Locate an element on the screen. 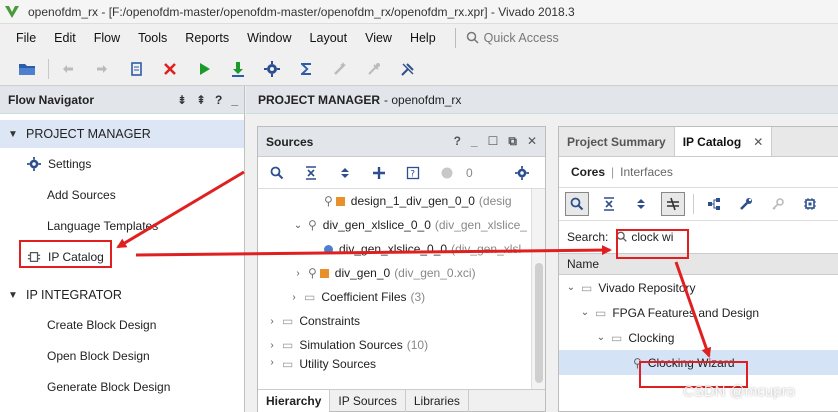 This screenshot has height=412, width=838. section-ip-integrator: ▼ IP INTEGRATOR is located at coordinates (122, 295).